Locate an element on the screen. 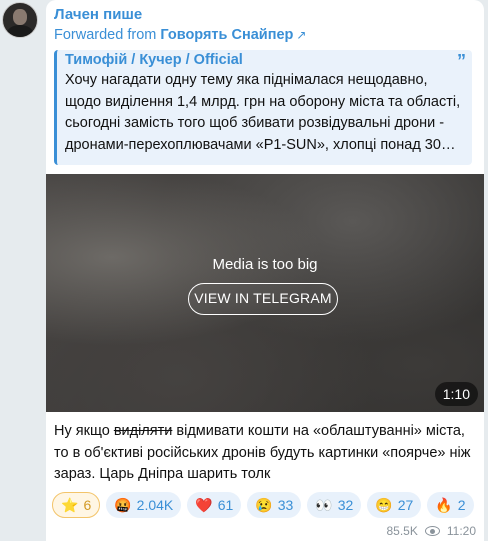 This screenshot has height=541, width=488. heart-icon: ❤️ is located at coordinates (204, 505).